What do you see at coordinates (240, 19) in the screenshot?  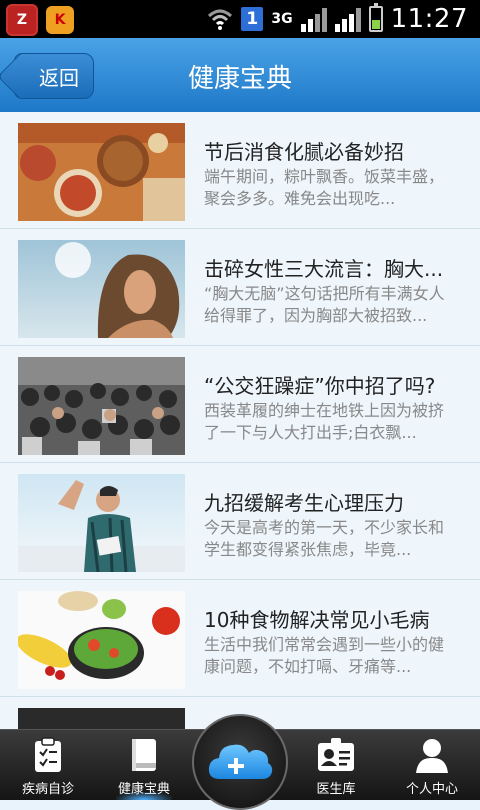 I see `status-bar: Z K 1 3G 11:27` at bounding box center [240, 19].